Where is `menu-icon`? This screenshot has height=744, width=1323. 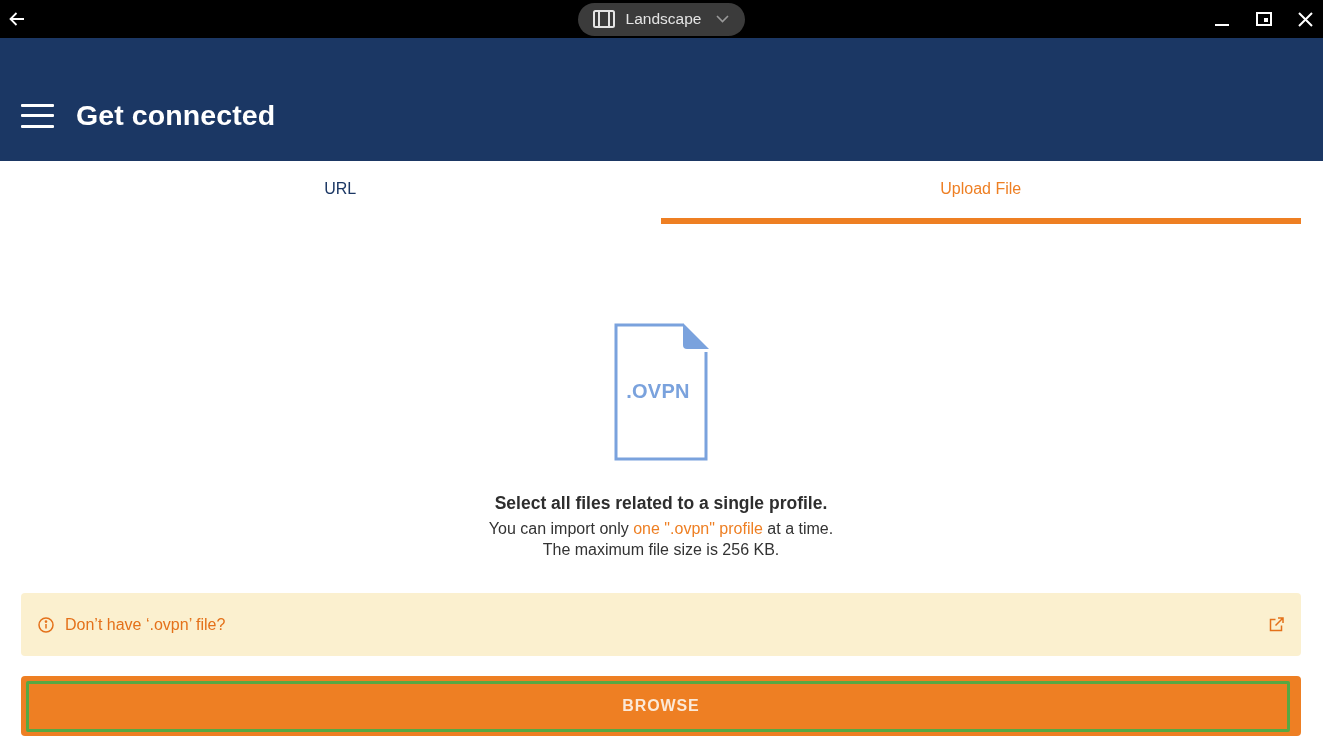
menu-icon is located at coordinates (37, 115).